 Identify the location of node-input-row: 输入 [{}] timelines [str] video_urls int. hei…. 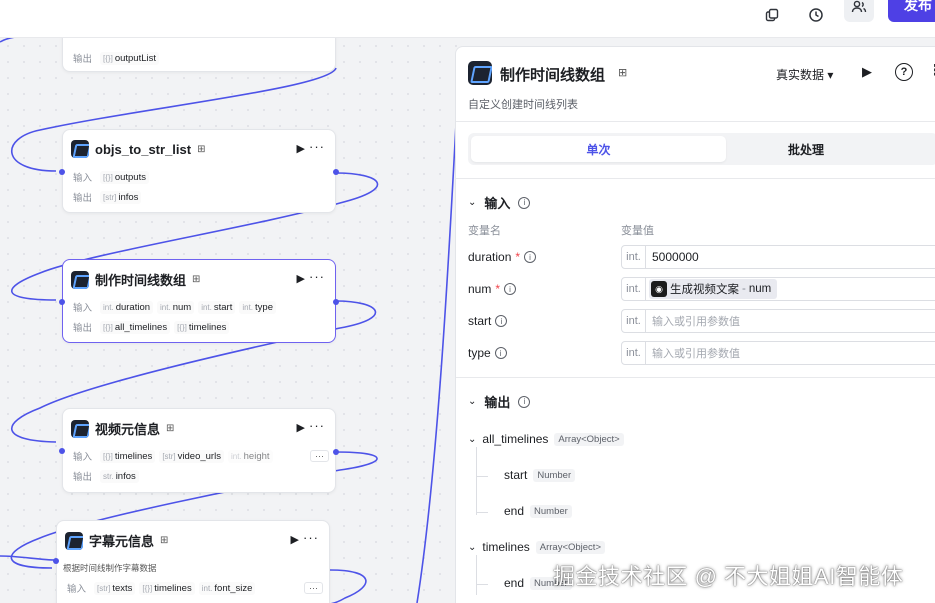
(201, 456).